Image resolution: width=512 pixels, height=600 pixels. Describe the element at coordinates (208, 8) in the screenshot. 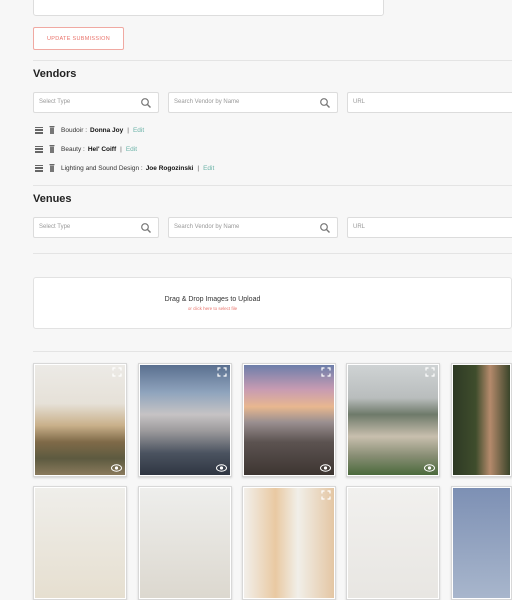

I see `notes-textarea` at that location.